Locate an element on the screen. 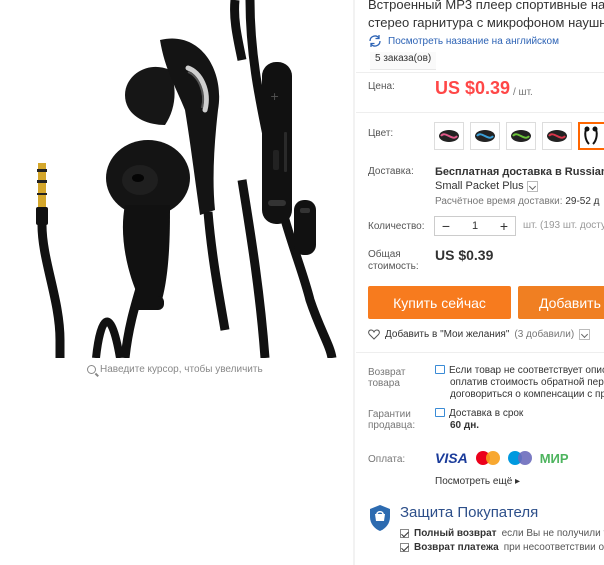 Image resolution: width=604 pixels, height=565 pixels. add-to-wishlist-link: Добавить в "Мои желания" (3 добавили) is located at coordinates (479, 334).